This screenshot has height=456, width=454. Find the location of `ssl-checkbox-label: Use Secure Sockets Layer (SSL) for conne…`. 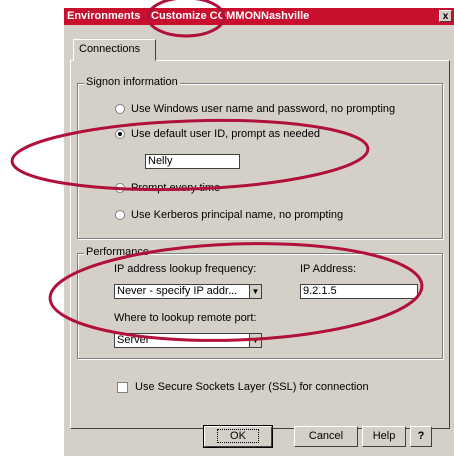

ssl-checkbox-label: Use Secure Sockets Layer (SSL) for conne… is located at coordinates (252, 387).